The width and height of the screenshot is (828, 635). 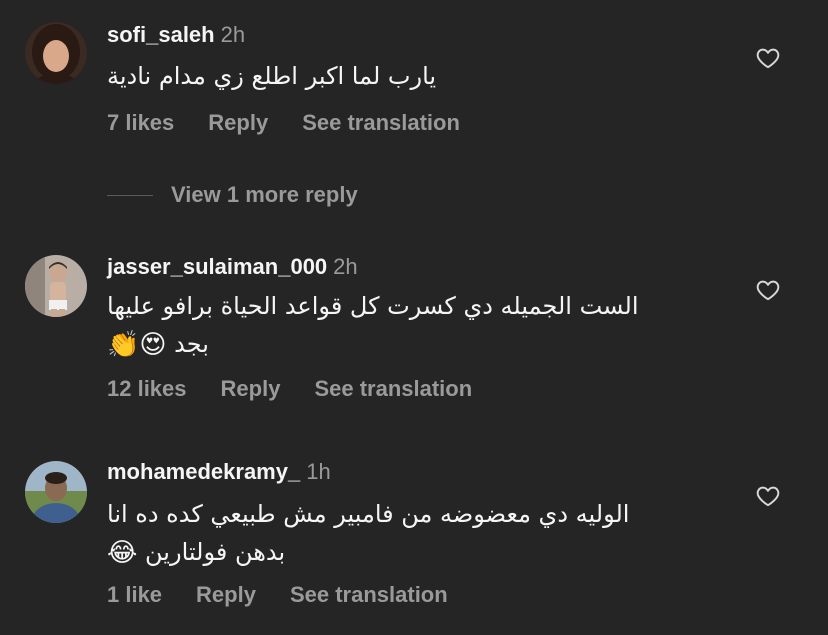 I want to click on divider, so click(x=130, y=195).